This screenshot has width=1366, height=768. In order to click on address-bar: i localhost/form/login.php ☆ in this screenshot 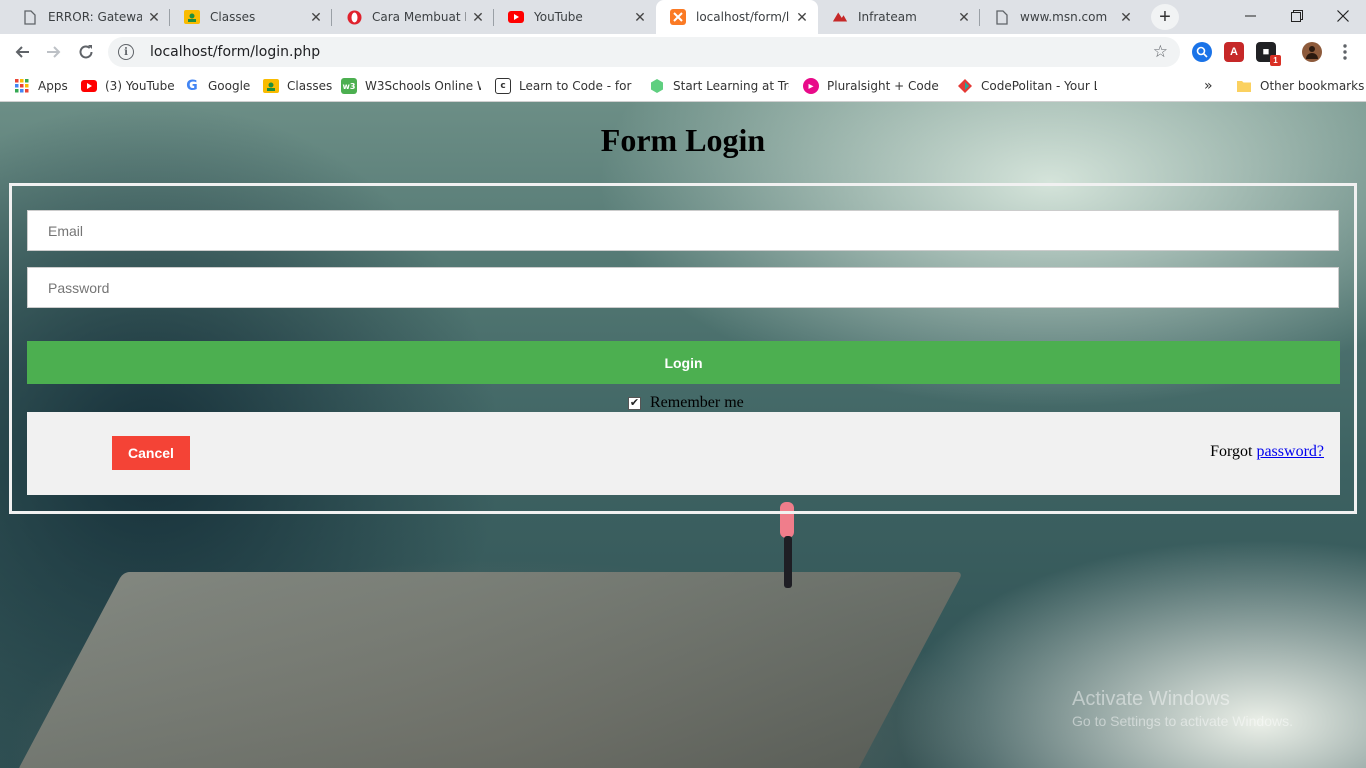, I will do `click(644, 52)`.